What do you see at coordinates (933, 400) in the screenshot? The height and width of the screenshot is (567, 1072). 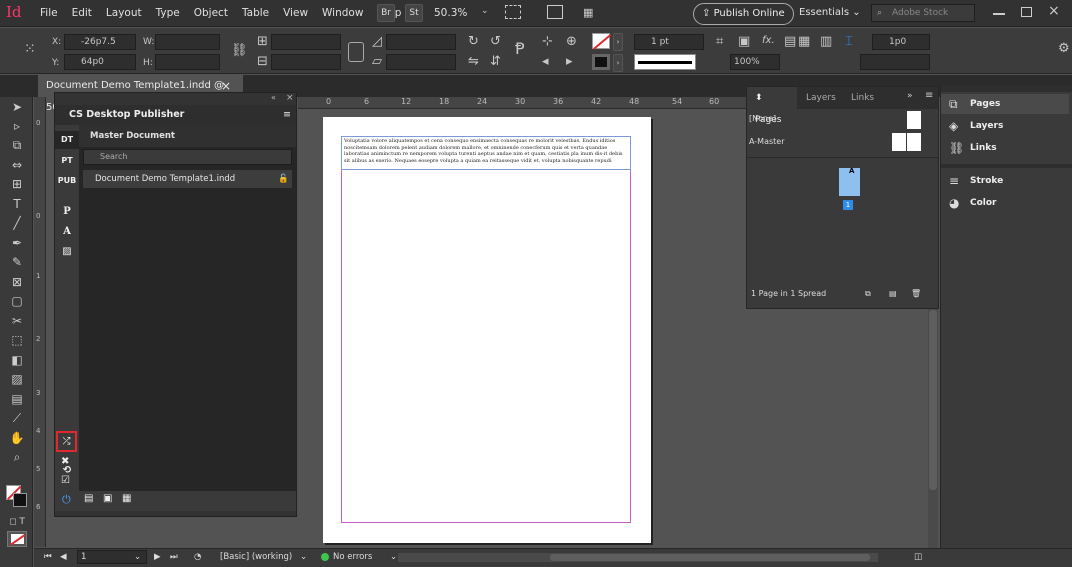 I see `scrollbar-thumb` at bounding box center [933, 400].